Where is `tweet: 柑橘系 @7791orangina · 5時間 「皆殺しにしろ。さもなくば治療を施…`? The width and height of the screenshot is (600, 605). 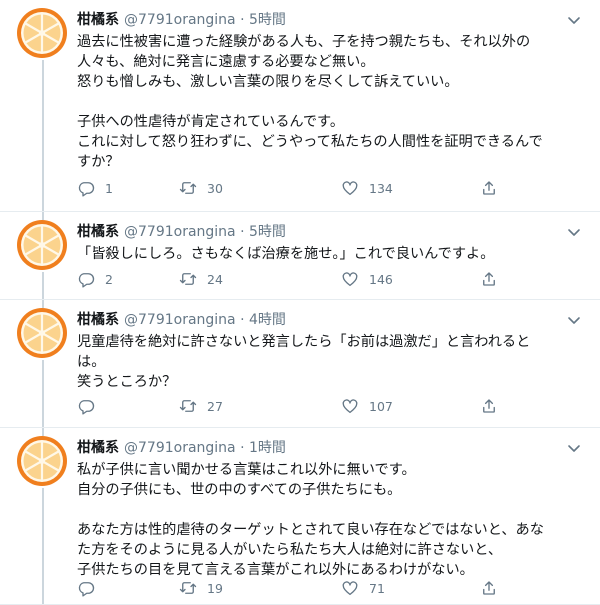 tweet: 柑橘系 @7791orangina · 5時間 「皆殺しにしろ。さもなくば治療を施… is located at coordinates (300, 256).